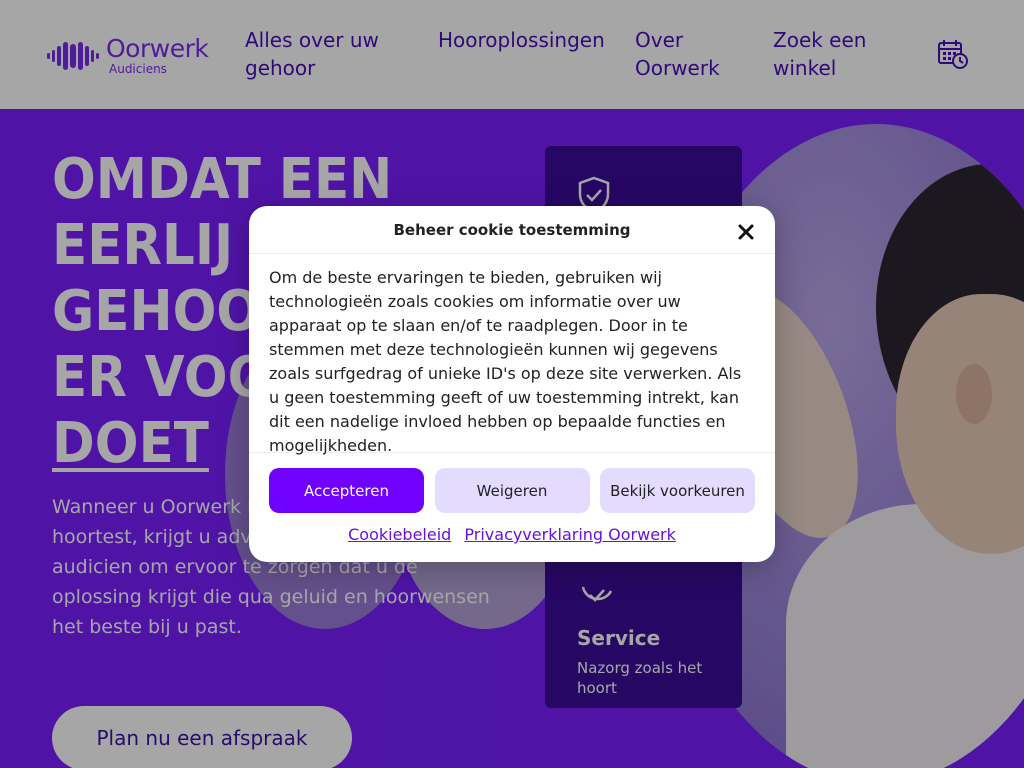 This screenshot has height=768, width=1024. Describe the element at coordinates (399, 534) in the screenshot. I see `cookie-policy-link: Cookiebeleid` at that location.